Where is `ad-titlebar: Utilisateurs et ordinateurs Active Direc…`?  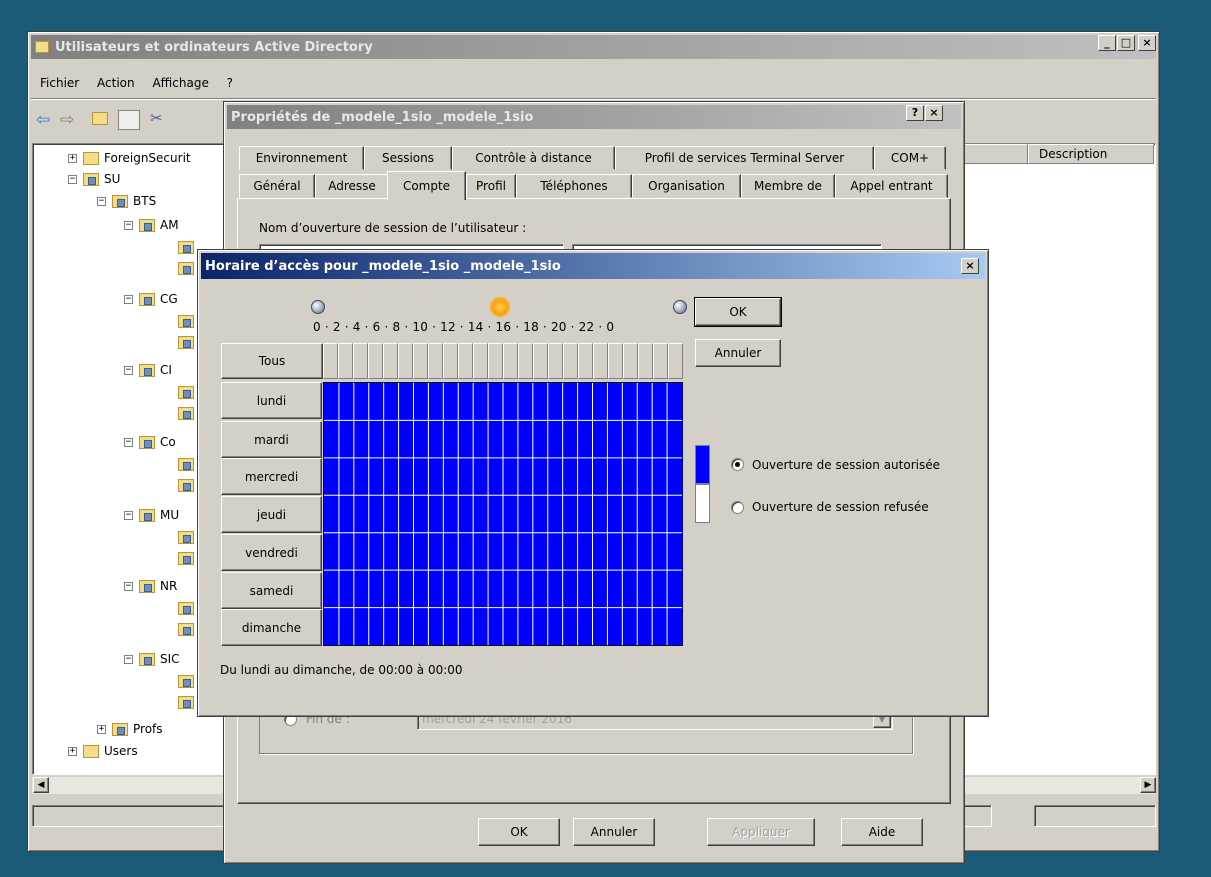
ad-titlebar: Utilisateurs et ordinateurs Active Direc… is located at coordinates (593, 47).